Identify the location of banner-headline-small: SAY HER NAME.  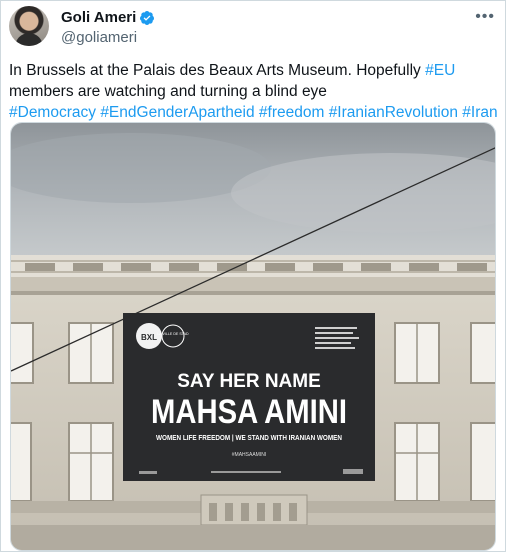
(249, 381).